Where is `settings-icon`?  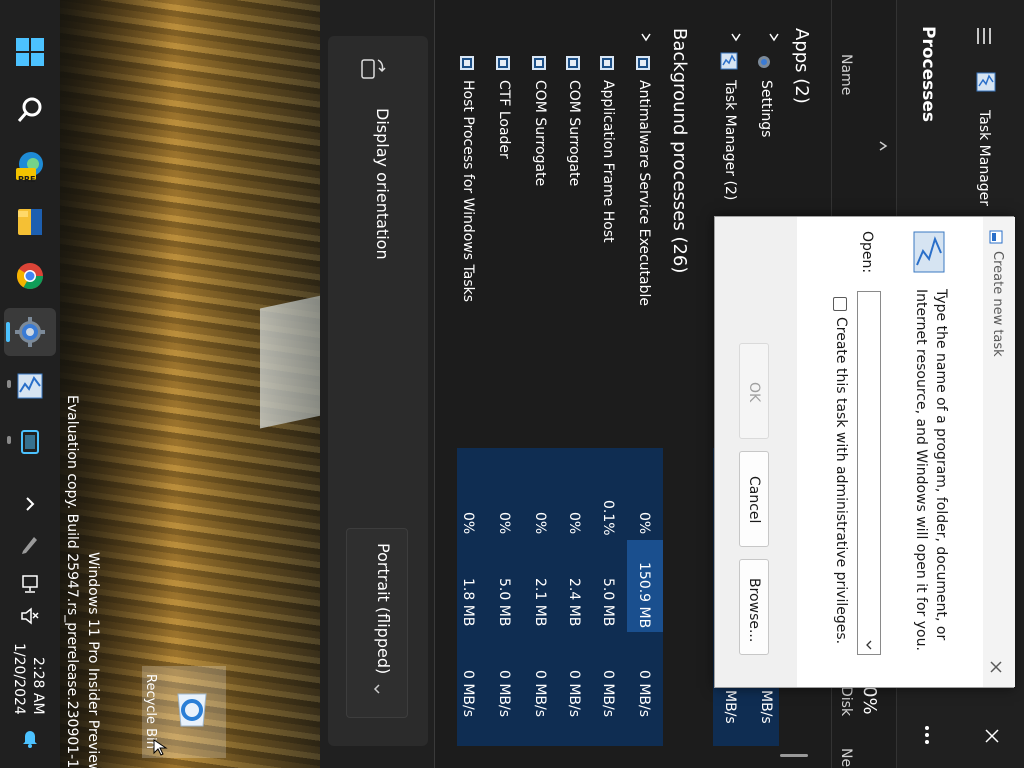 settings-icon is located at coordinates (30, 332).